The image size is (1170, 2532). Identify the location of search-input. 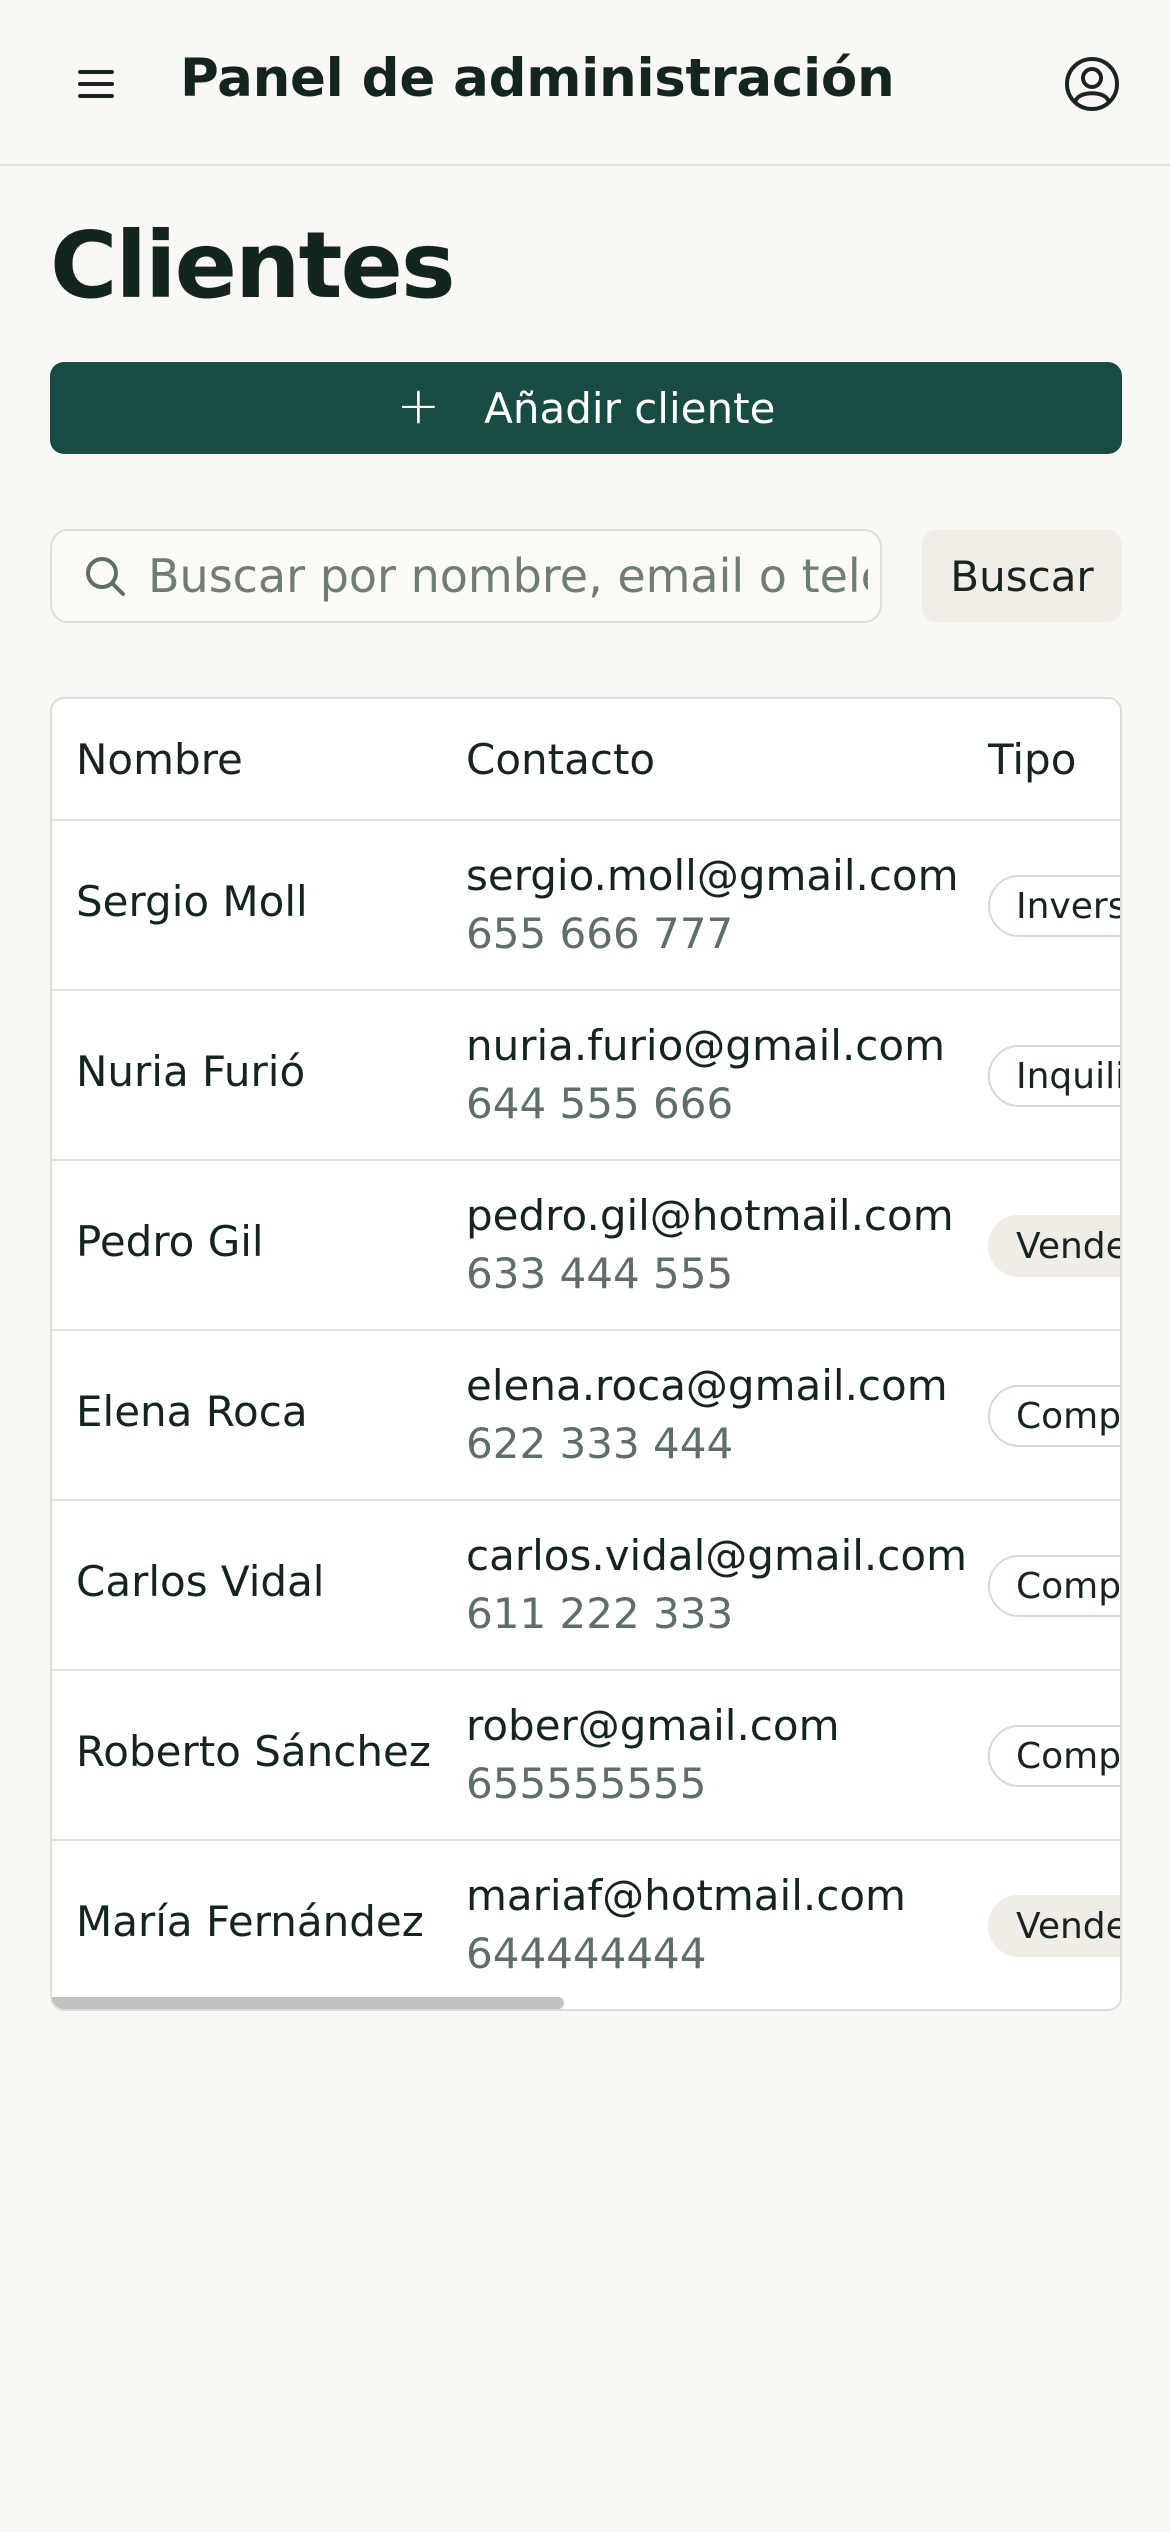
(508, 576).